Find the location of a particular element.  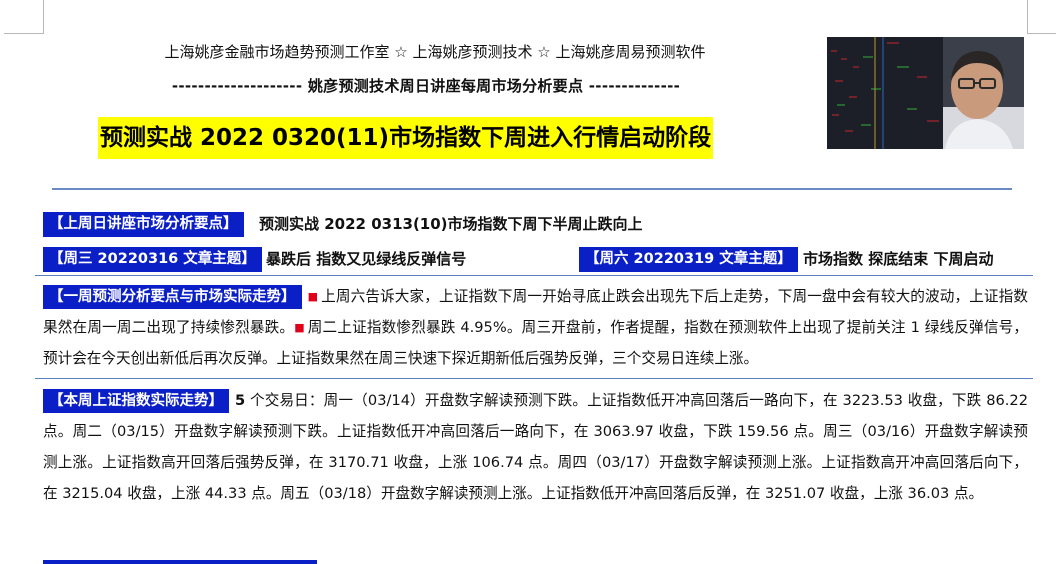

sat-topic-label: 【周六 20220319 文章主题】 is located at coordinates (688, 259).